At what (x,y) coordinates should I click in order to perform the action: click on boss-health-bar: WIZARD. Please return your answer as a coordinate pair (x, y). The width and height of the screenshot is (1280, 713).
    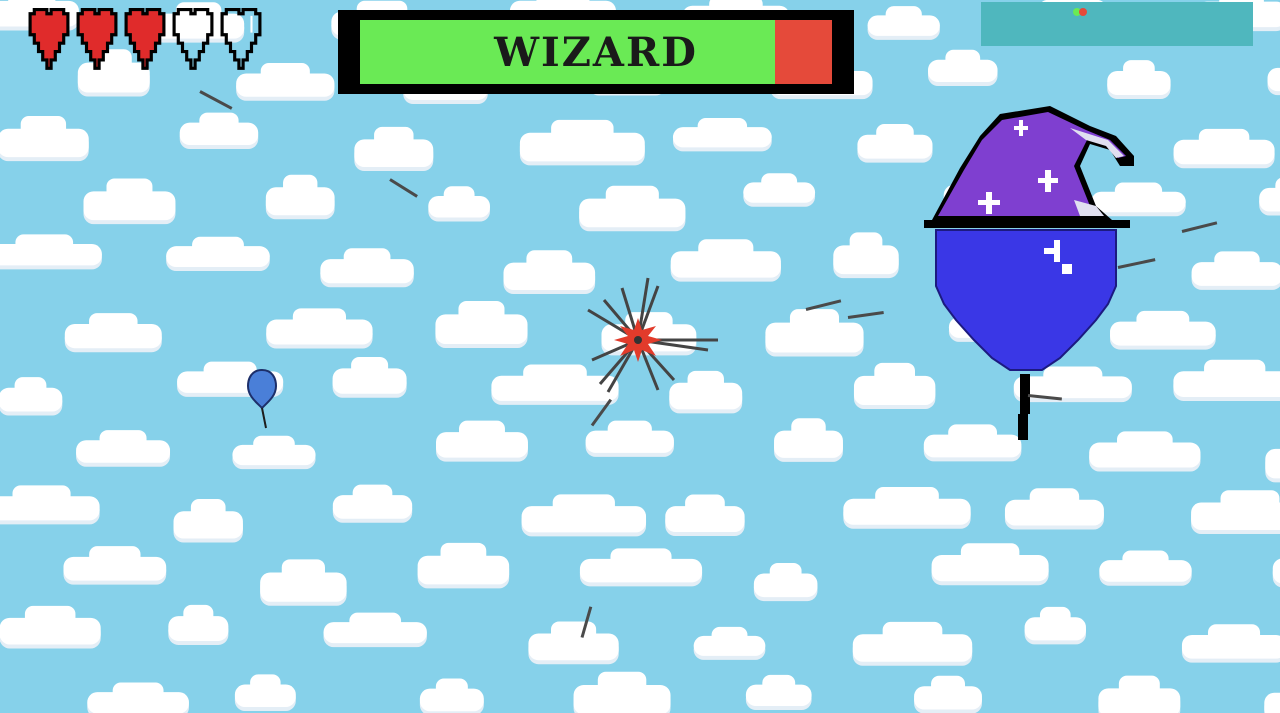
    Looking at the image, I should click on (596, 52).